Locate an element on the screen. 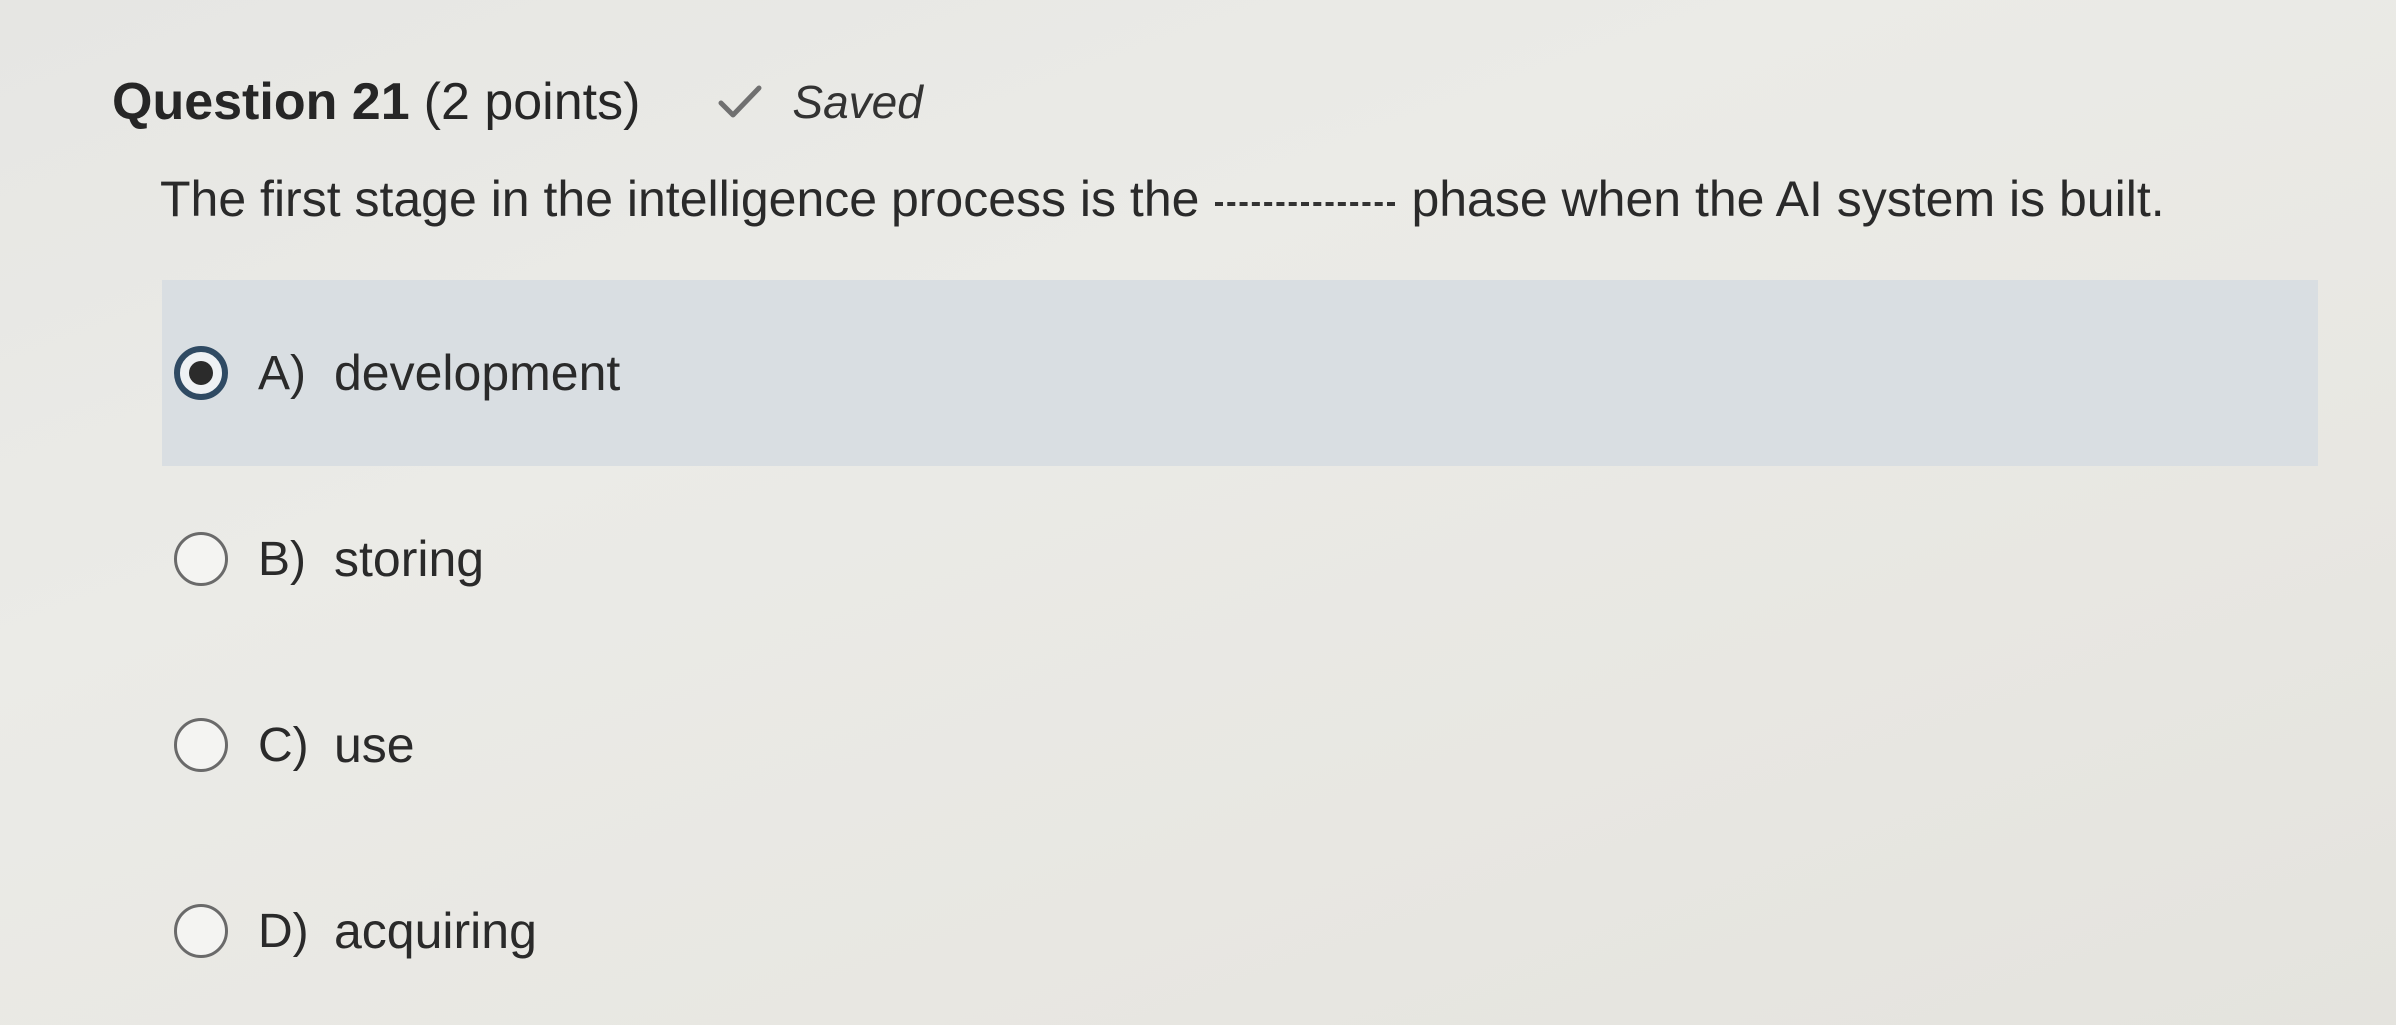 Image resolution: width=2396 pixels, height=1025 pixels. radio-button-d is located at coordinates (201, 931).